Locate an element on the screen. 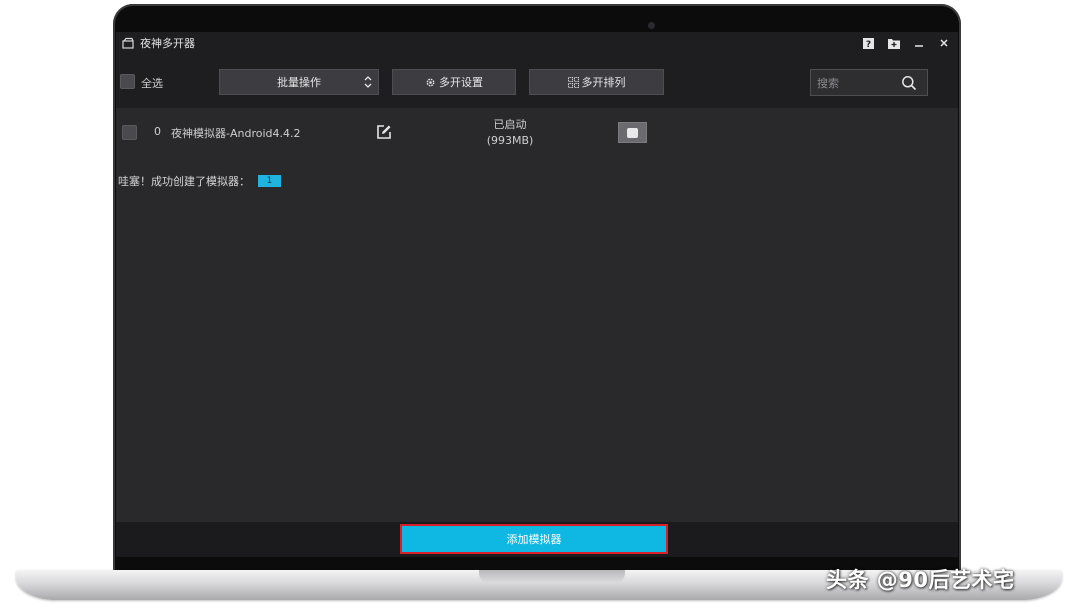 Image resolution: width=1080 pixels, height=614 pixels. creation-success-message: 哇塞！成功创建了模拟器： 1 is located at coordinates (199, 181).